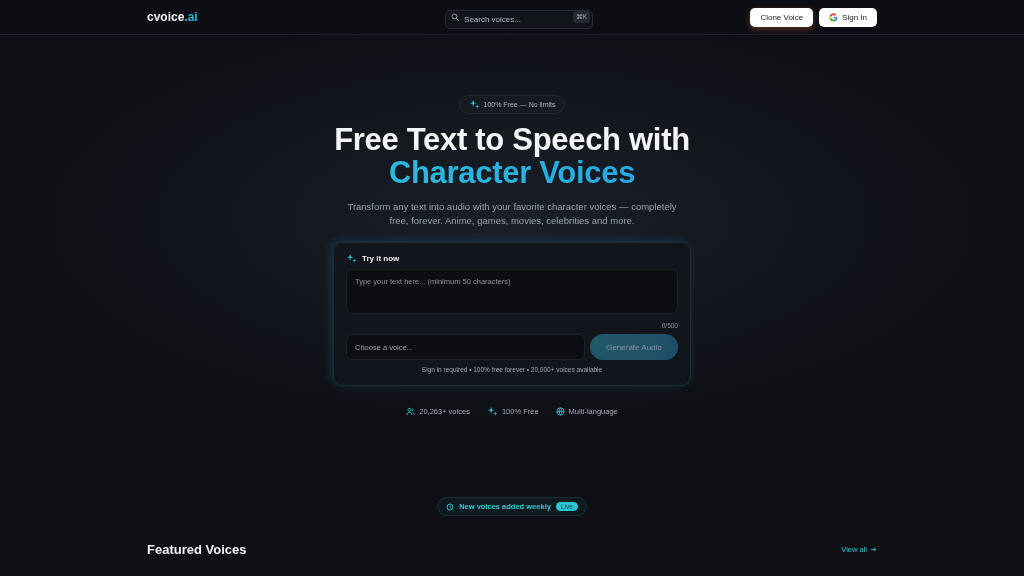  Describe the element at coordinates (455, 17) in the screenshot. I see `search-icon` at that location.